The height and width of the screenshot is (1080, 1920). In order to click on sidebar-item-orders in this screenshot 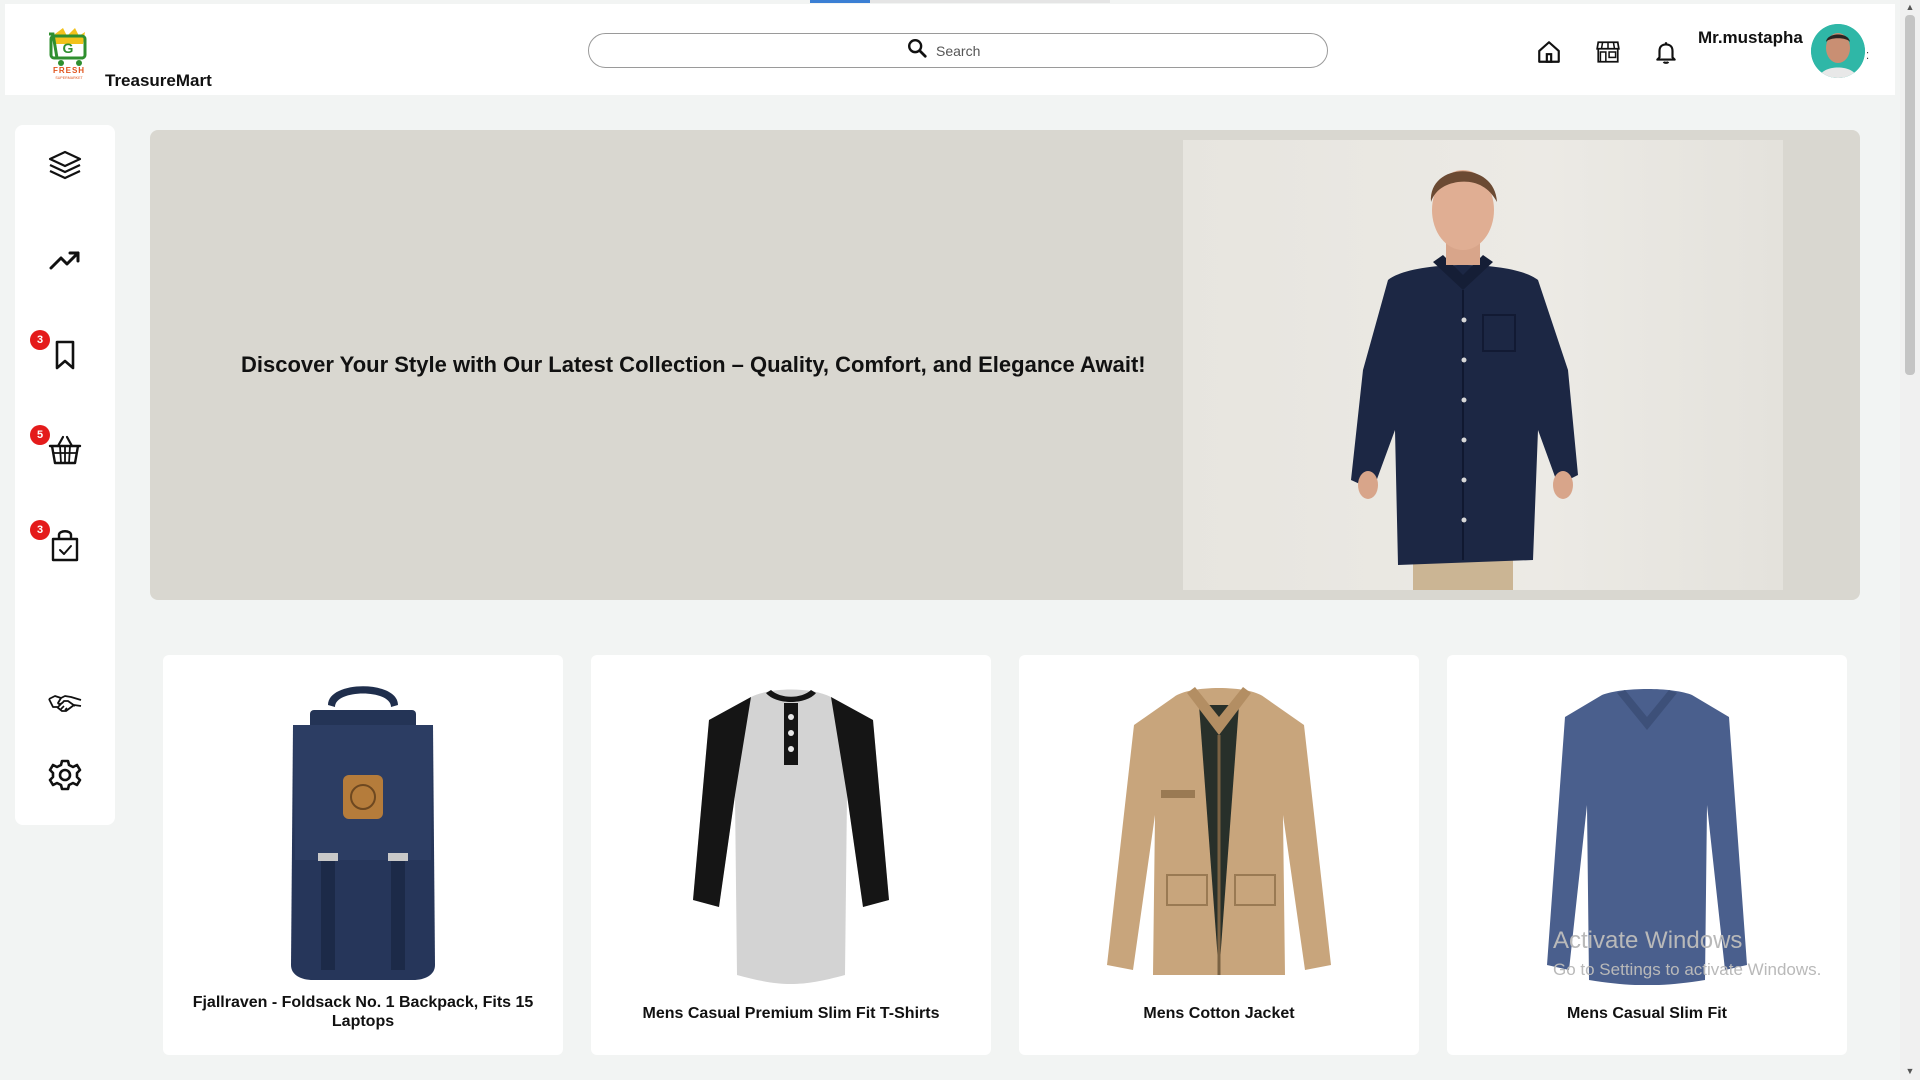, I will do `click(65, 547)`.